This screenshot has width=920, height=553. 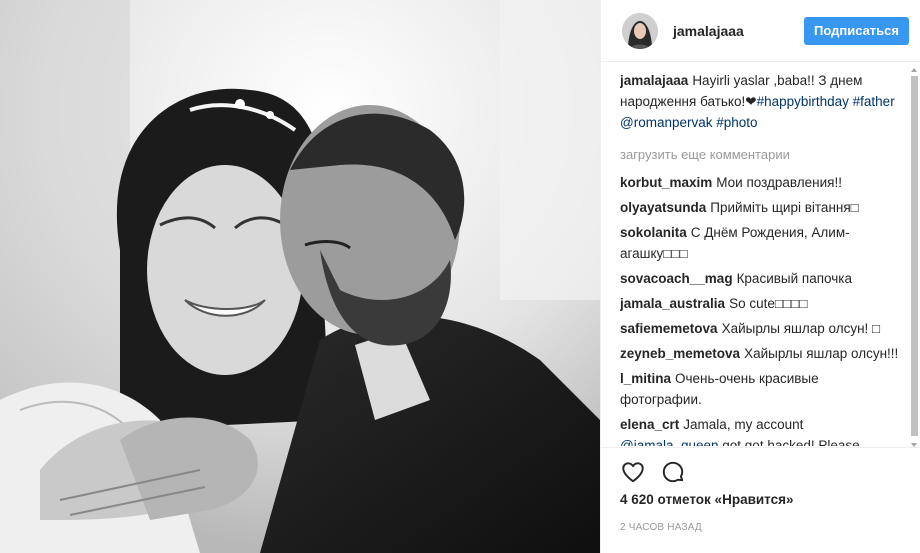 I want to click on load-more-comments-link: загрузить еще комментарии, so click(x=761, y=154).